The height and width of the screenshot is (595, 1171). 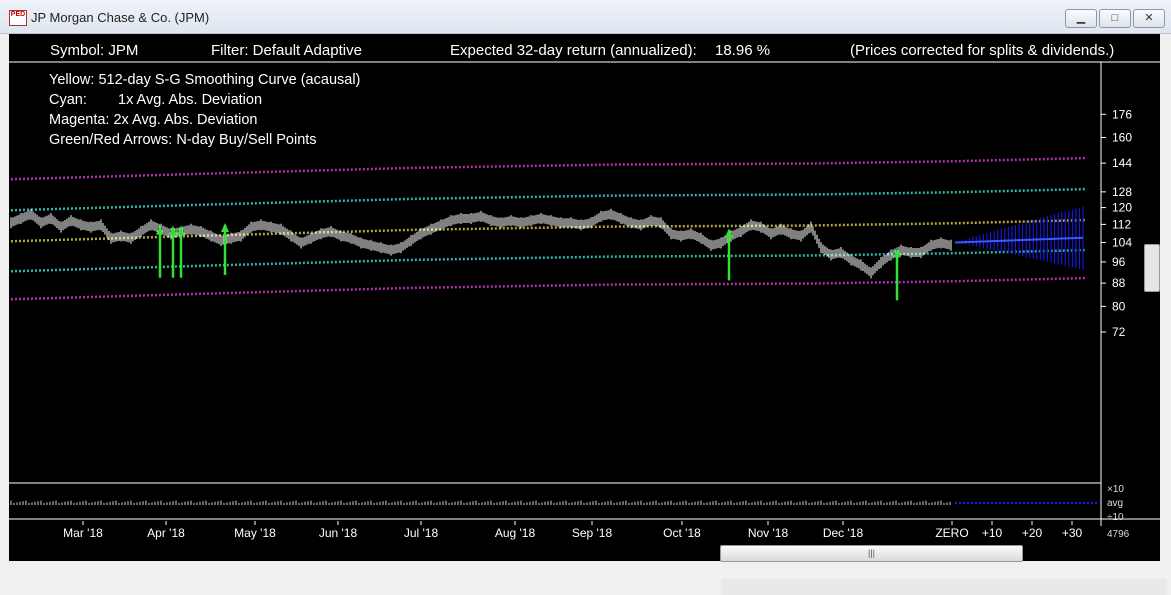 I want to click on x-tick-label: Sep '18, so click(x=592, y=533).